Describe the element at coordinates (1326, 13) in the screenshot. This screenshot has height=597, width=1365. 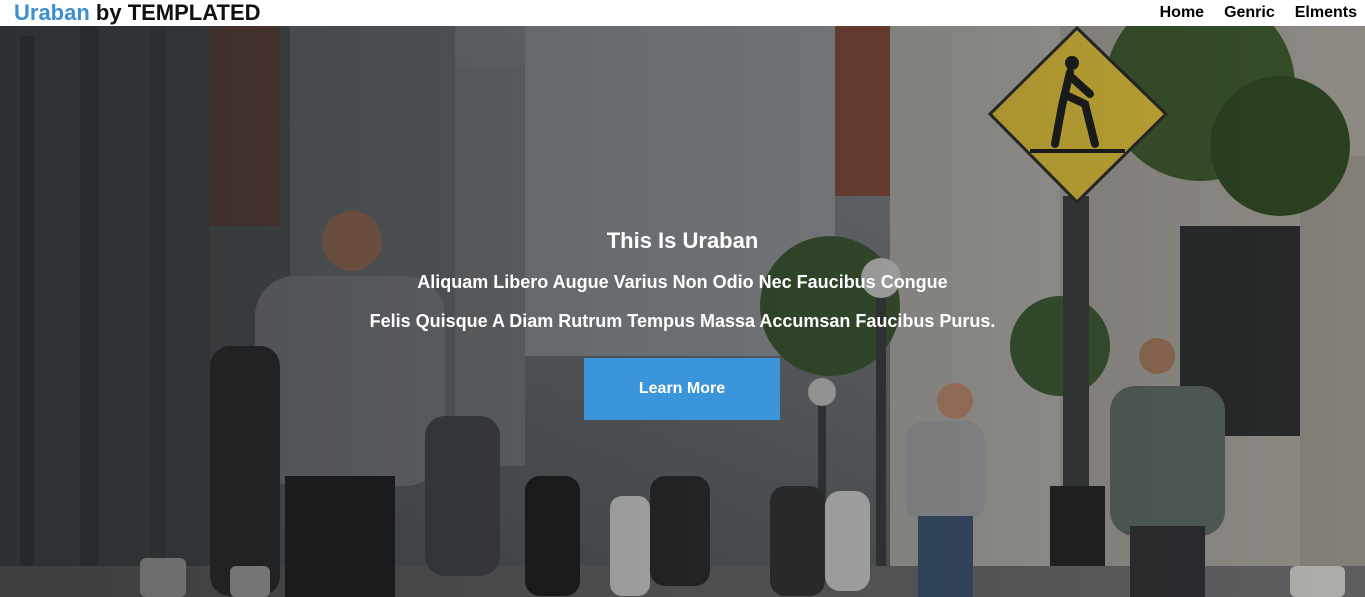
I see `nav-elements-link: Elments` at that location.